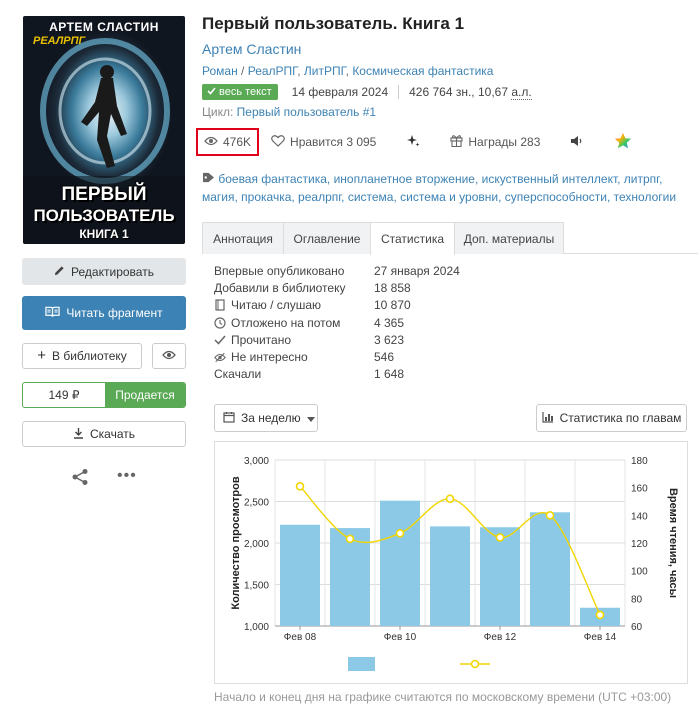 This screenshot has height=709, width=700. I want to click on add-to-library-button: + В библиотеку, so click(82, 356).